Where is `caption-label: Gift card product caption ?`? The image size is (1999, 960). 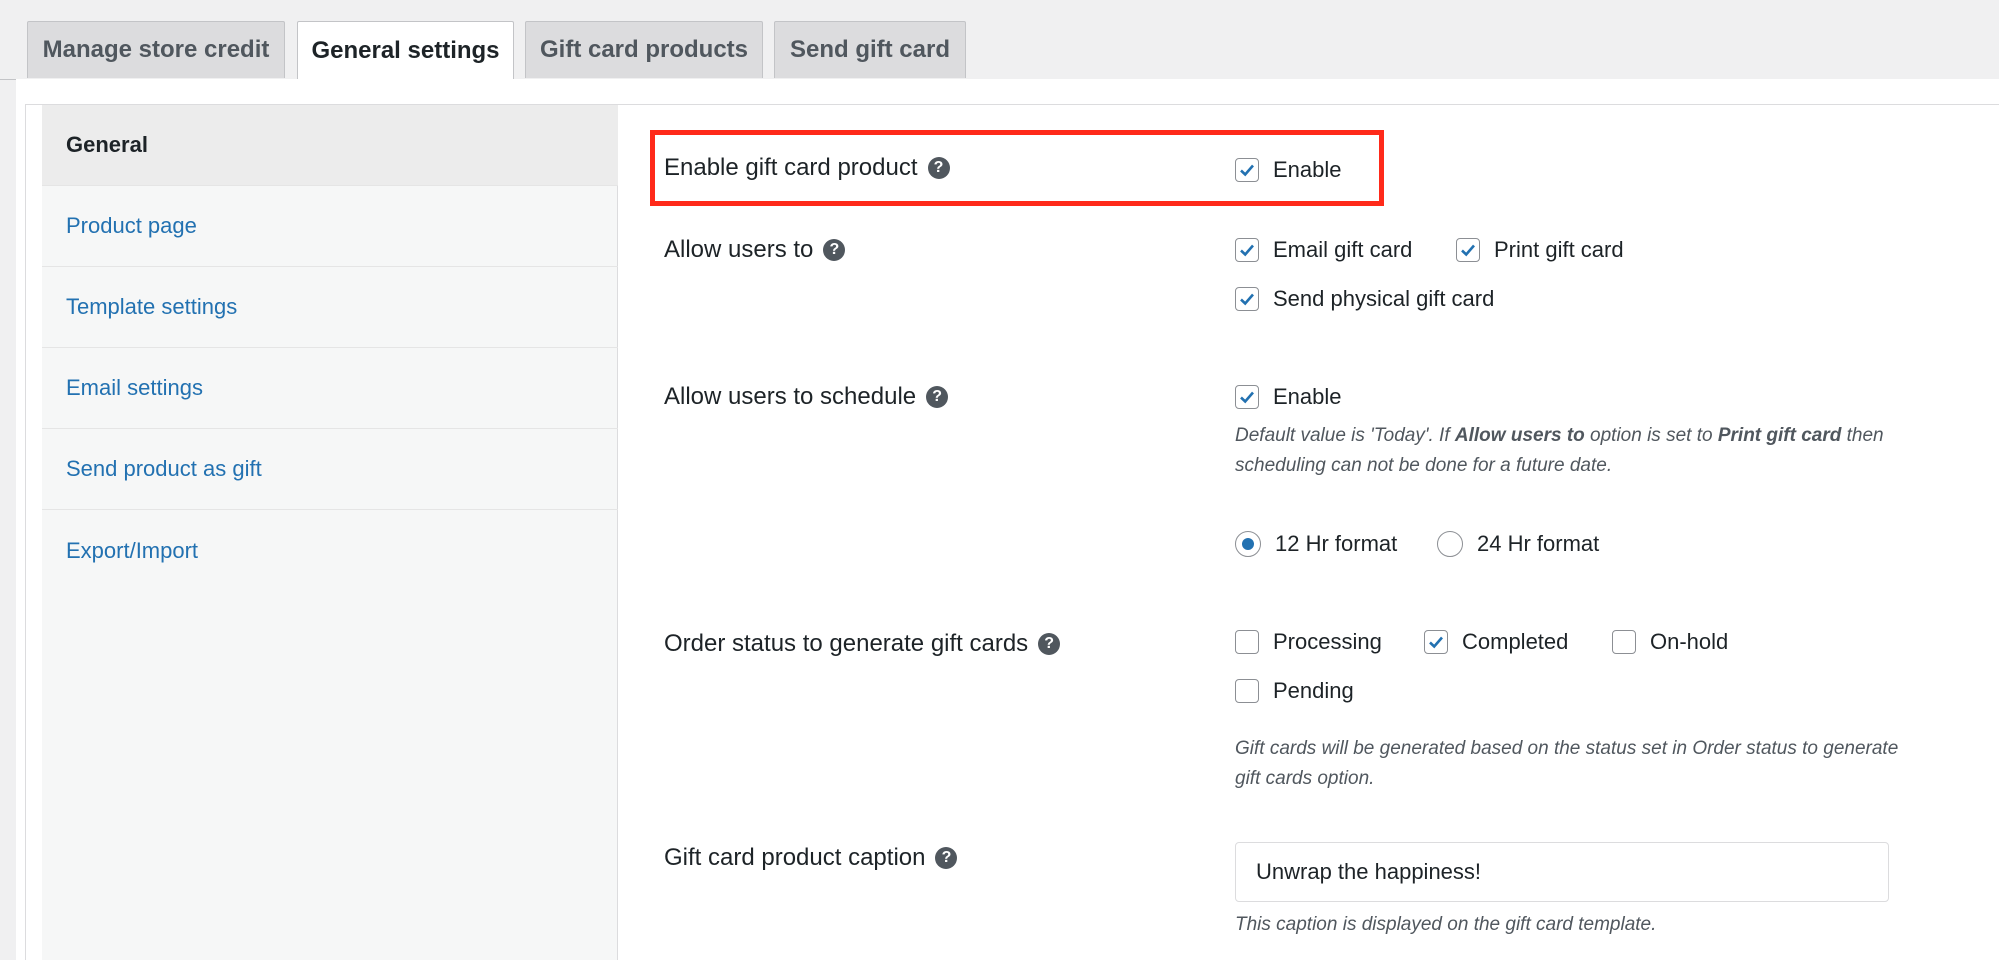
caption-label: Gift card product caption ? is located at coordinates (811, 858).